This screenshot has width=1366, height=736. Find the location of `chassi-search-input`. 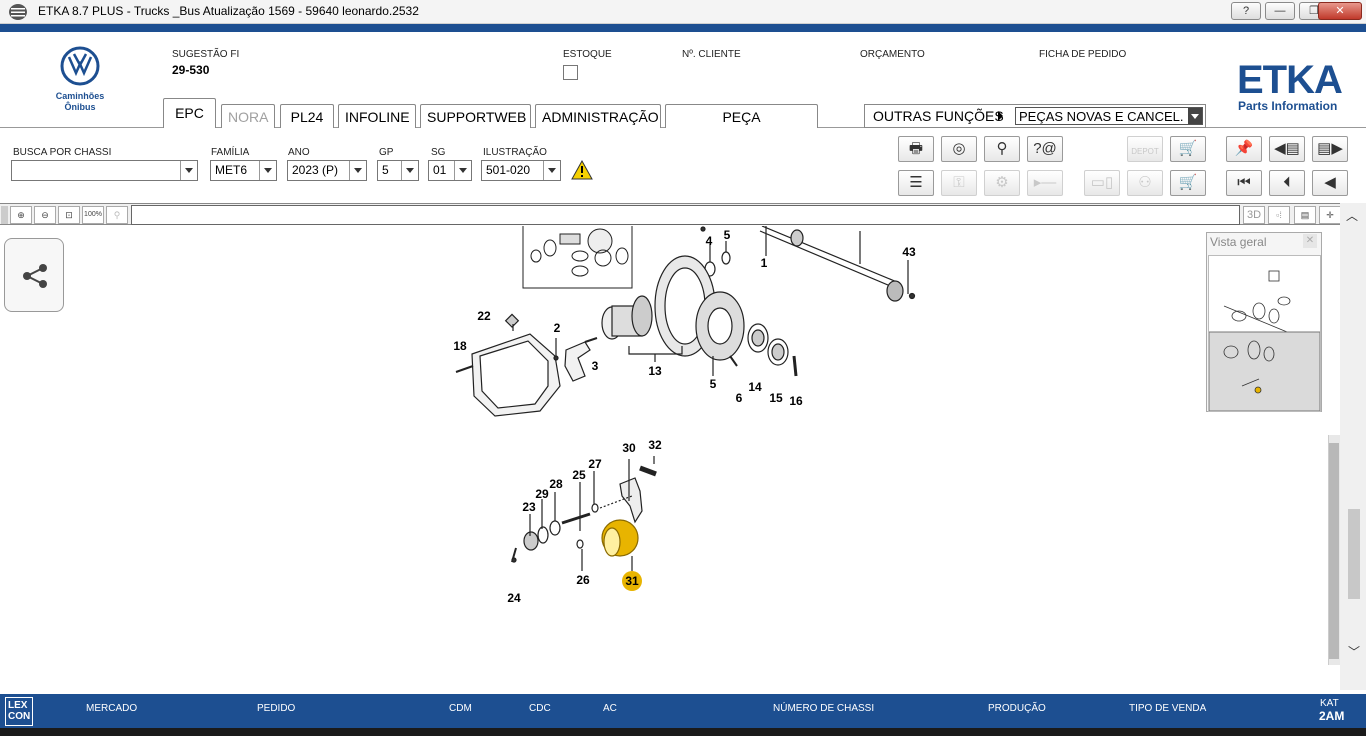

chassi-search-input is located at coordinates (104, 170).